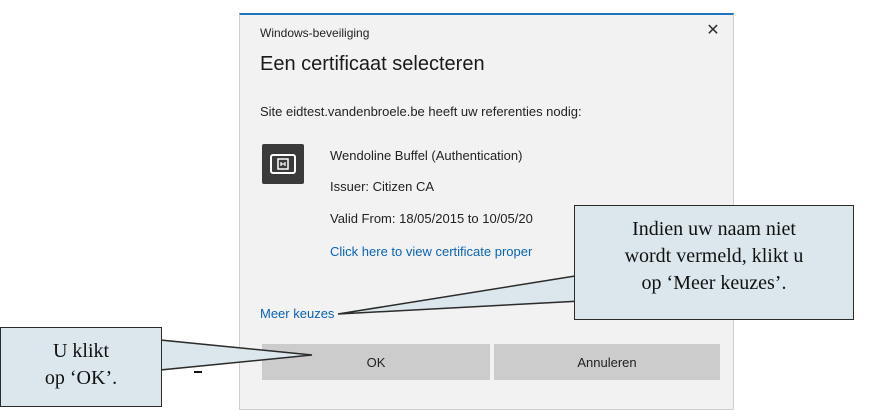  I want to click on left-callout-pointer, so click(236, 355).